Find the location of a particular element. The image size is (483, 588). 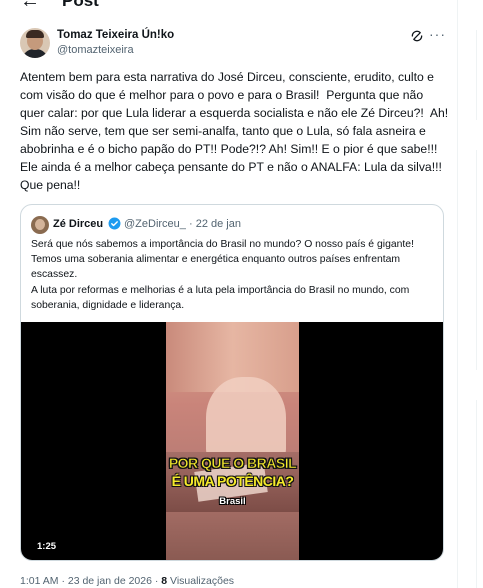

video-caption-line1: POR QUE O BRASIL is located at coordinates (232, 463).